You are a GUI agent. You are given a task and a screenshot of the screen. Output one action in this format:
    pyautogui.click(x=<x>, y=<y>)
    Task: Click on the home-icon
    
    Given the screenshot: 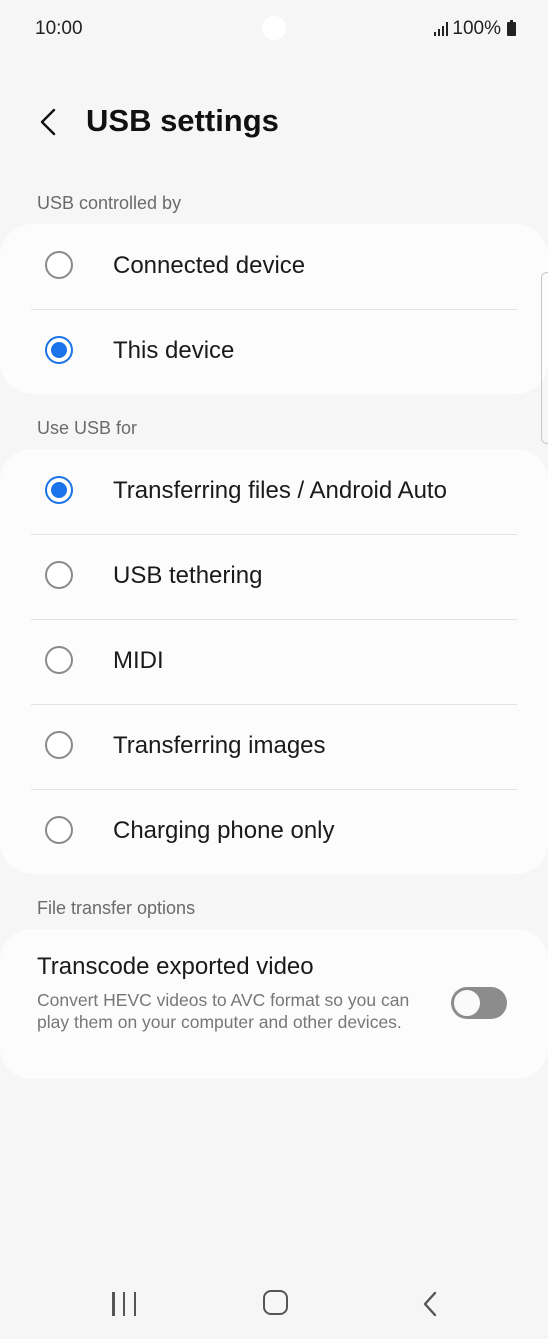 What is the action you would take?
    pyautogui.click(x=275, y=1302)
    